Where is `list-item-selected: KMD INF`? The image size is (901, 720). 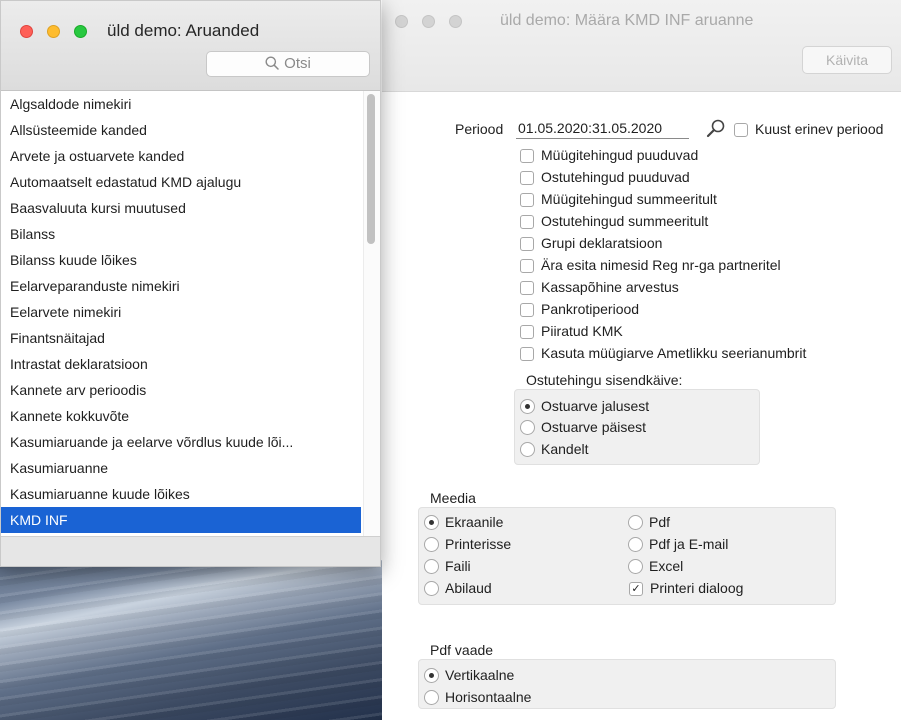 list-item-selected: KMD INF is located at coordinates (181, 520).